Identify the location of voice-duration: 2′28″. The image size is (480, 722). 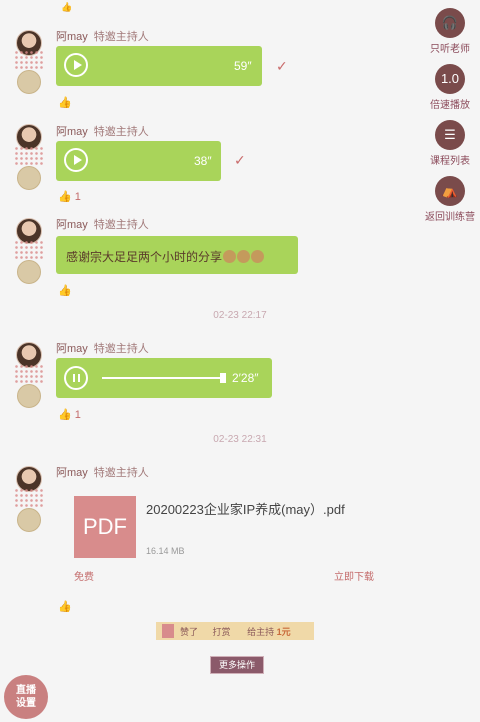
(245, 378).